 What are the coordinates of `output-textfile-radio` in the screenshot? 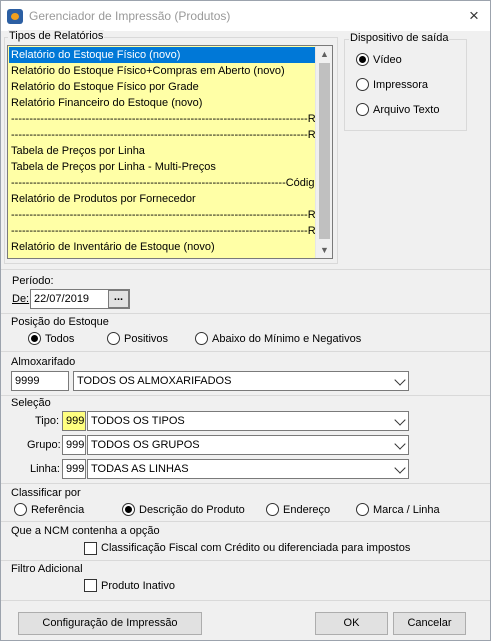 It's located at (362, 109).